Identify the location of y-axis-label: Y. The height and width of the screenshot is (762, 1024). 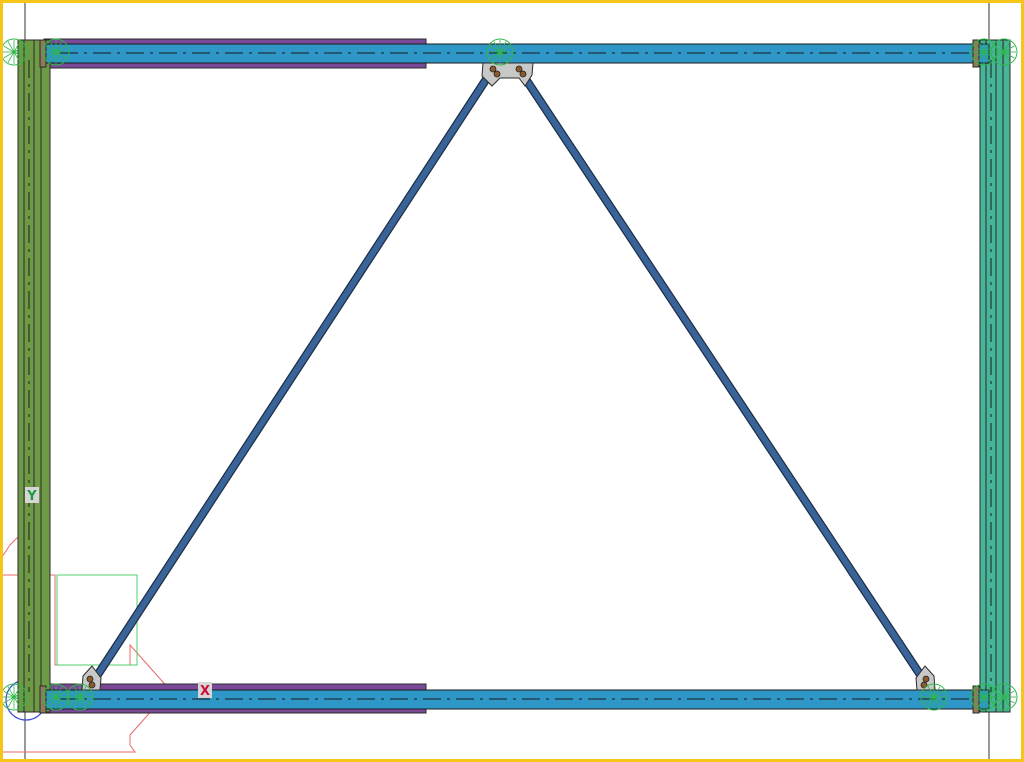
(31, 496).